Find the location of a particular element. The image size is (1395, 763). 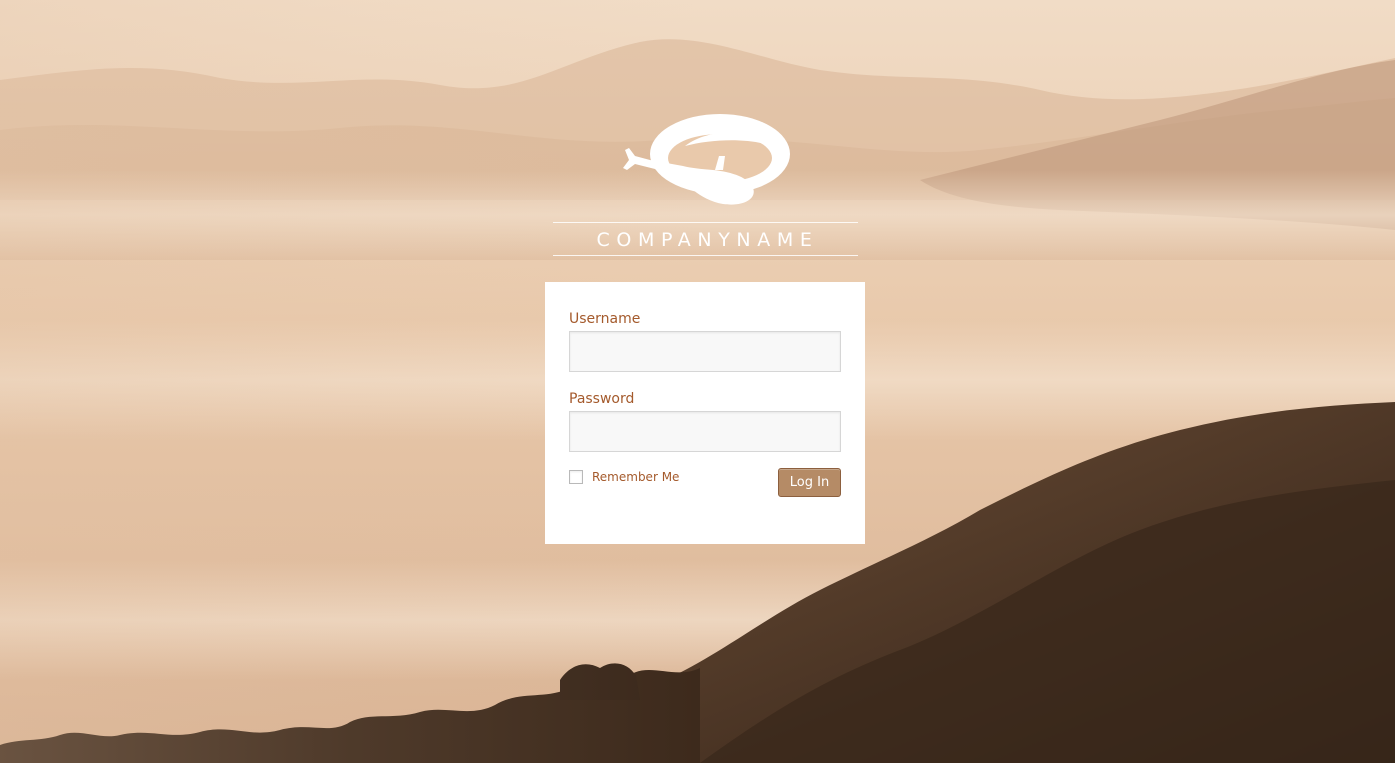

username-input is located at coordinates (705, 351).